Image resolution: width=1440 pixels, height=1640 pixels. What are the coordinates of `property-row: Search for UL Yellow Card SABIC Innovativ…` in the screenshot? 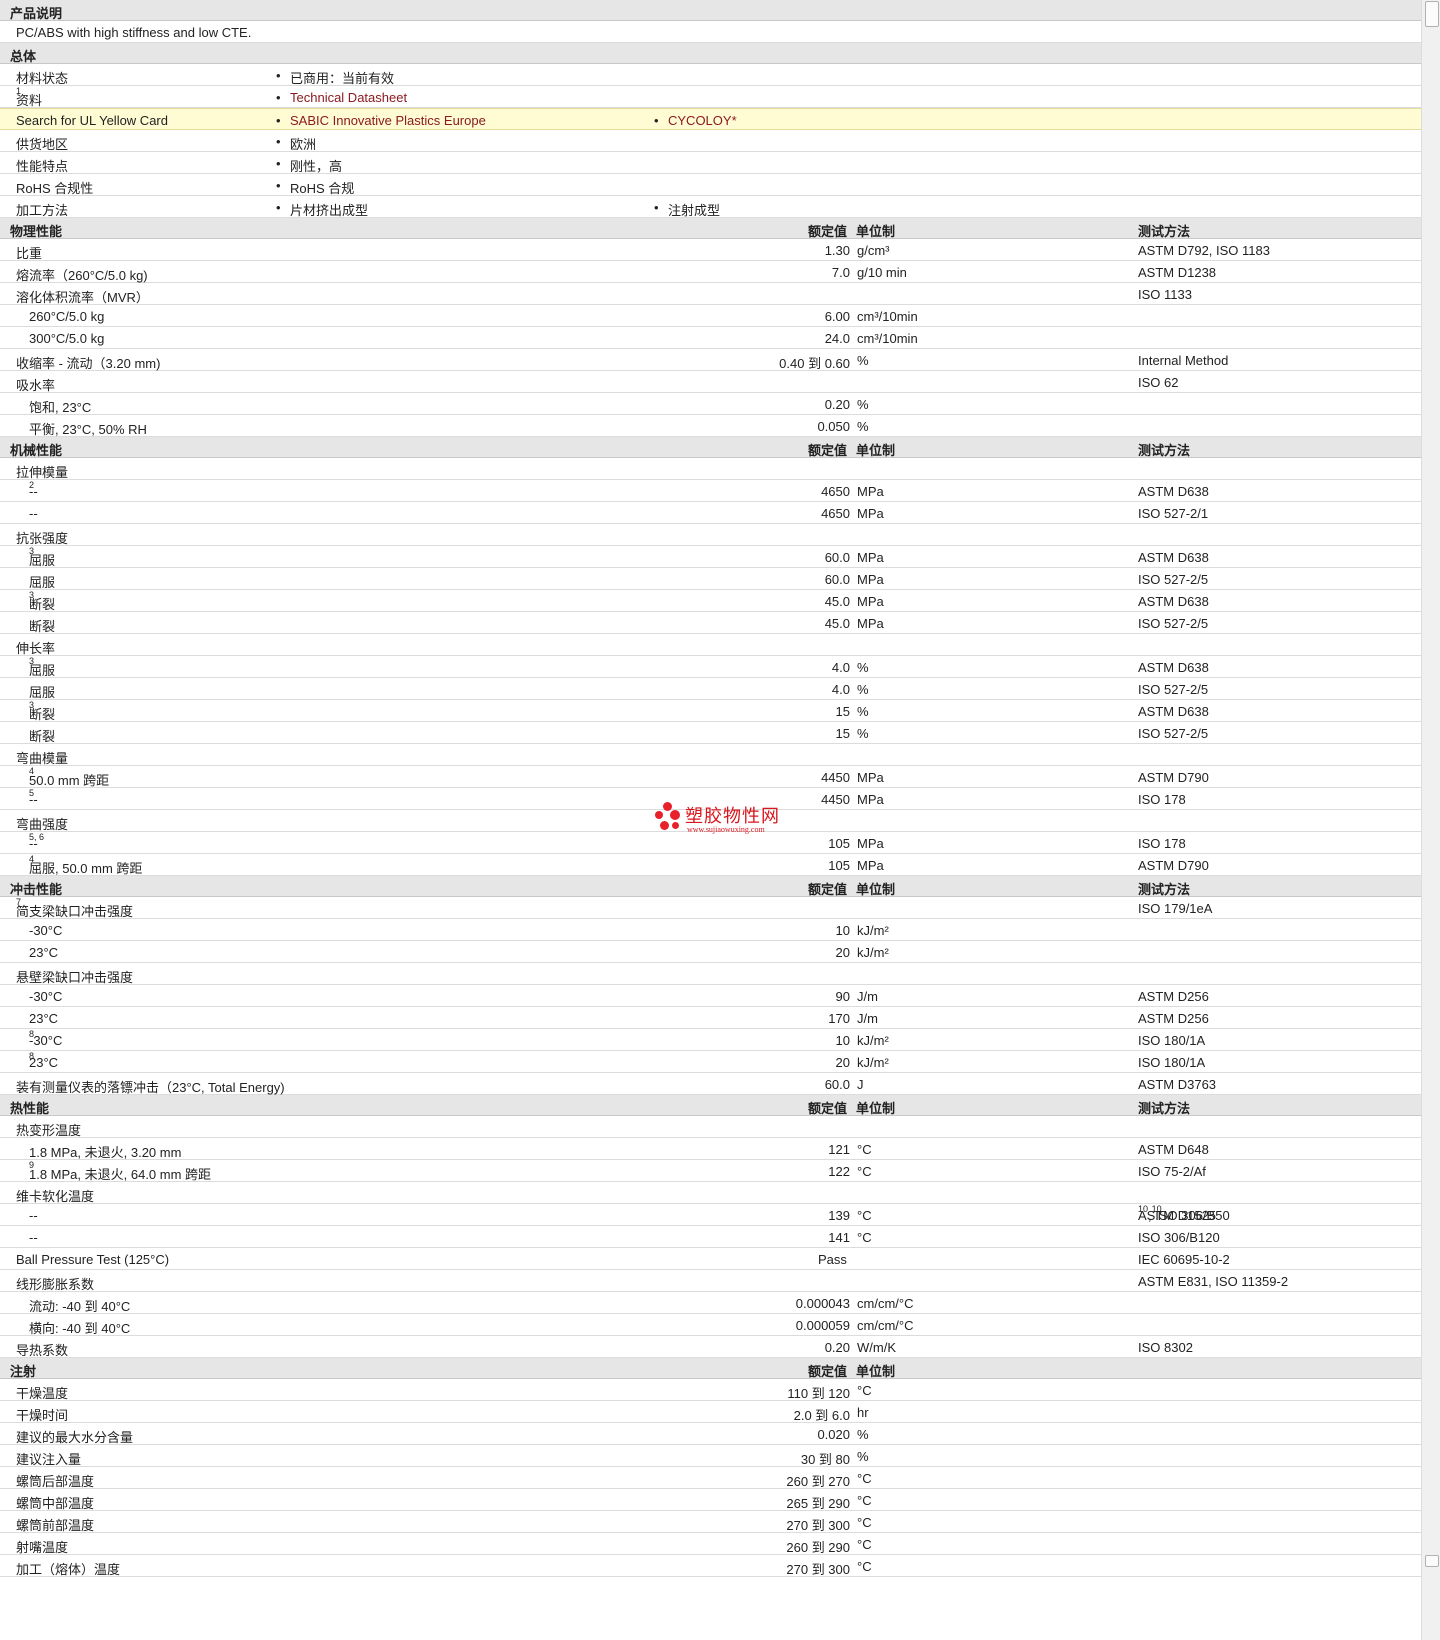 It's located at (711, 119).